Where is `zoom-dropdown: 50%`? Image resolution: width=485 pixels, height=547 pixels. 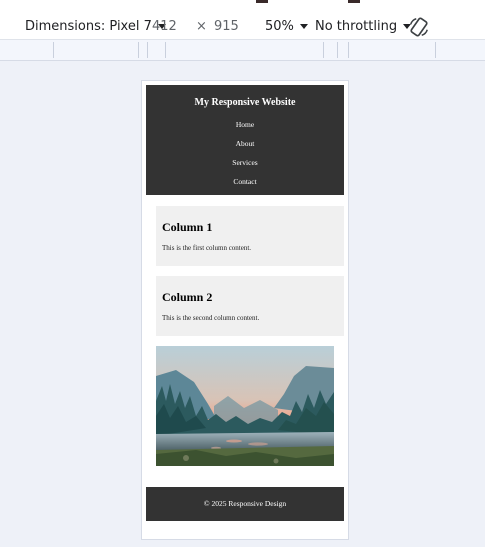 zoom-dropdown: 50% is located at coordinates (286, 26).